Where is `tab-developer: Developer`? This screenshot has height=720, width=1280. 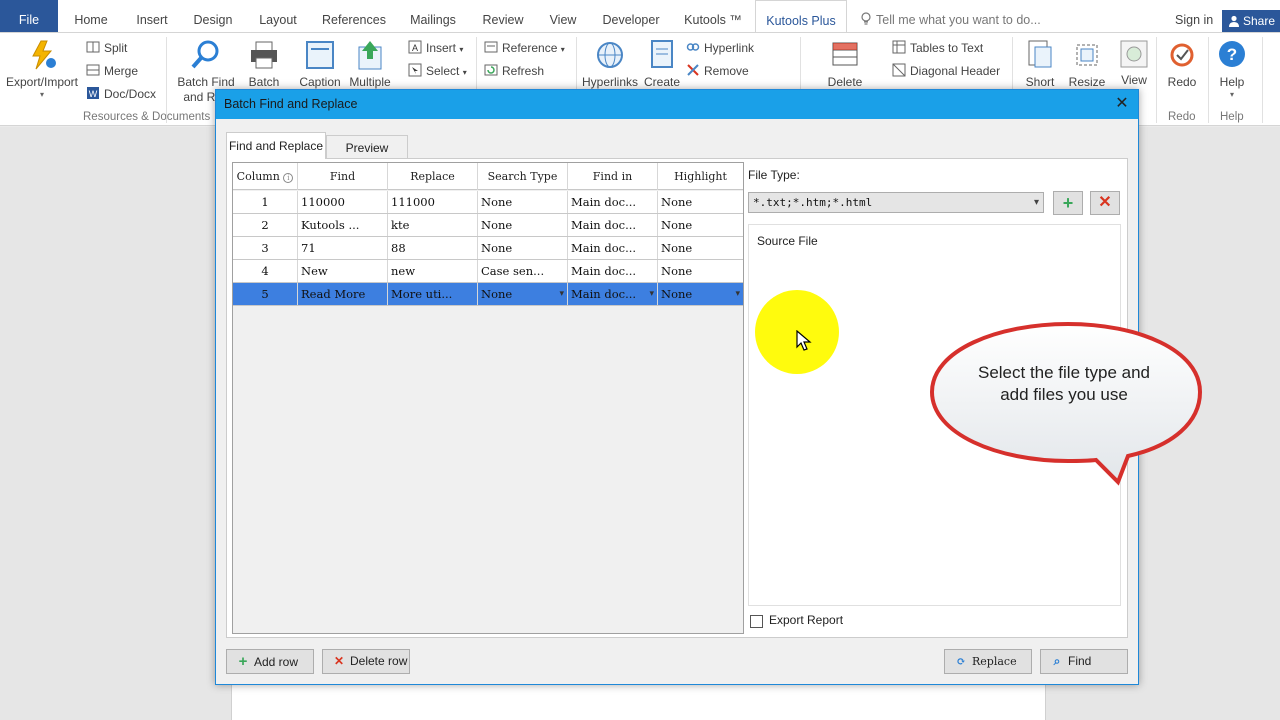 tab-developer: Developer is located at coordinates (631, 16).